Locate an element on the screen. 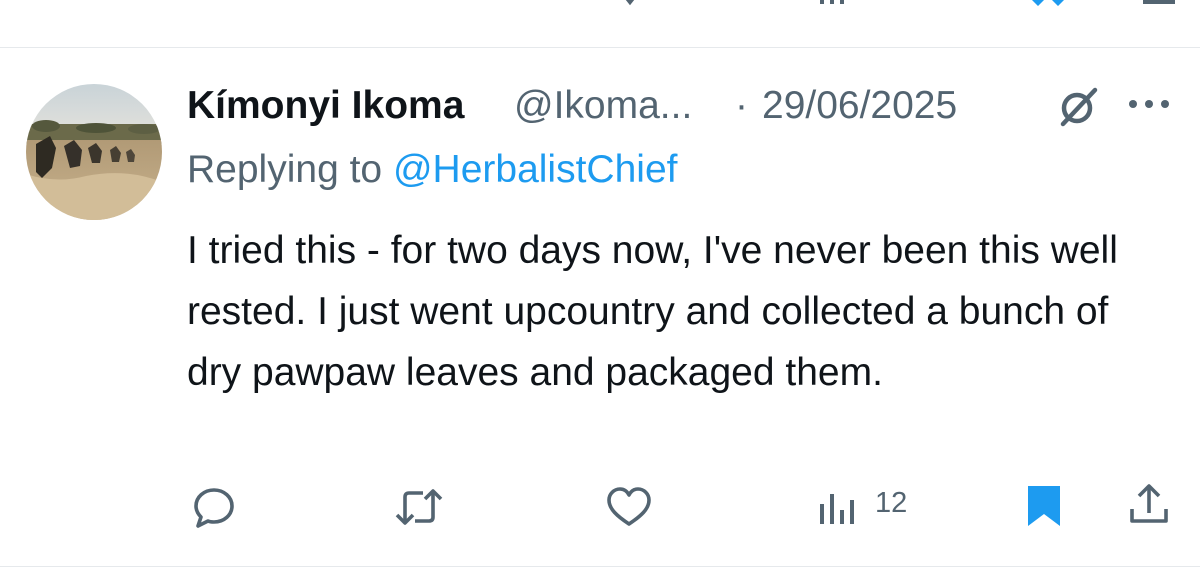  display-name: Kímonyi Ikoma is located at coordinates (325, 106).